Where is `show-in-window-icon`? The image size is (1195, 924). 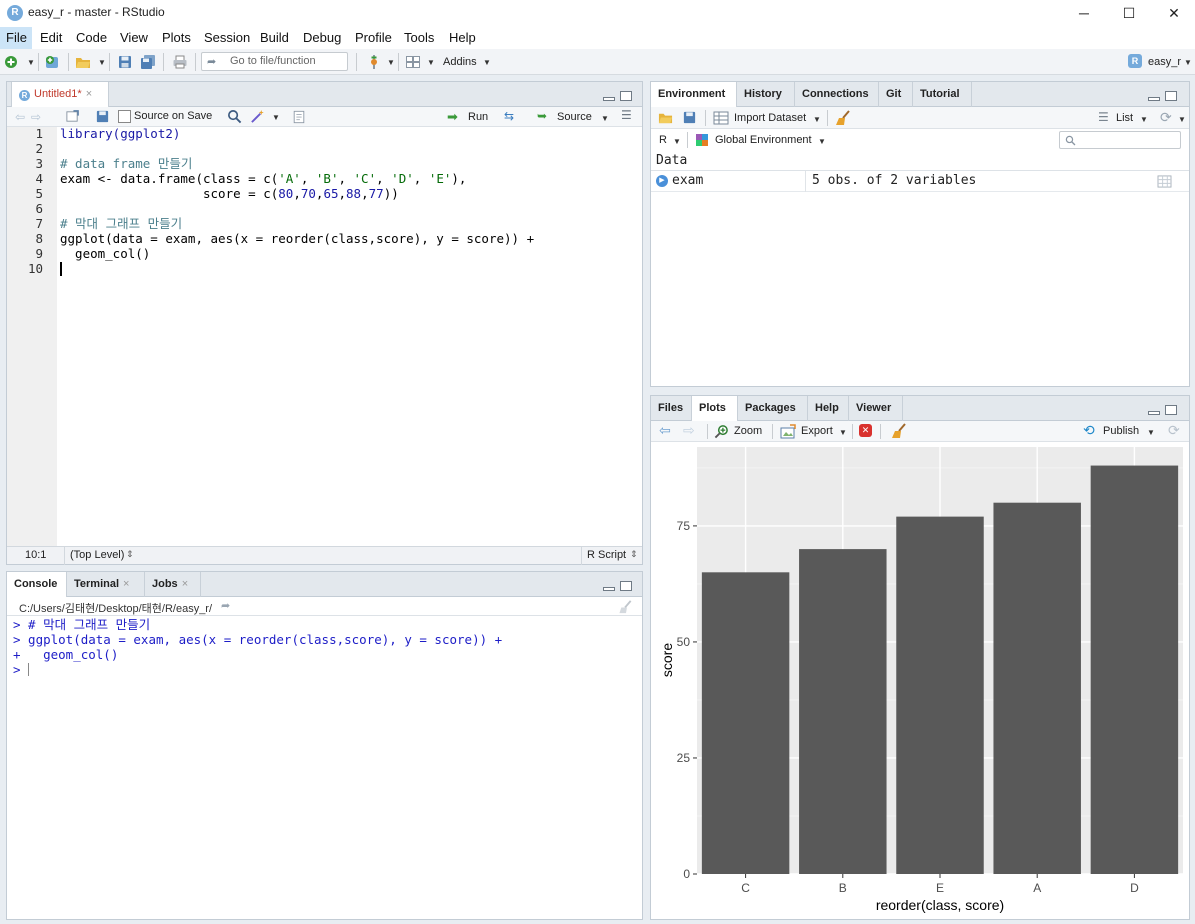 show-in-window-icon is located at coordinates (72, 116).